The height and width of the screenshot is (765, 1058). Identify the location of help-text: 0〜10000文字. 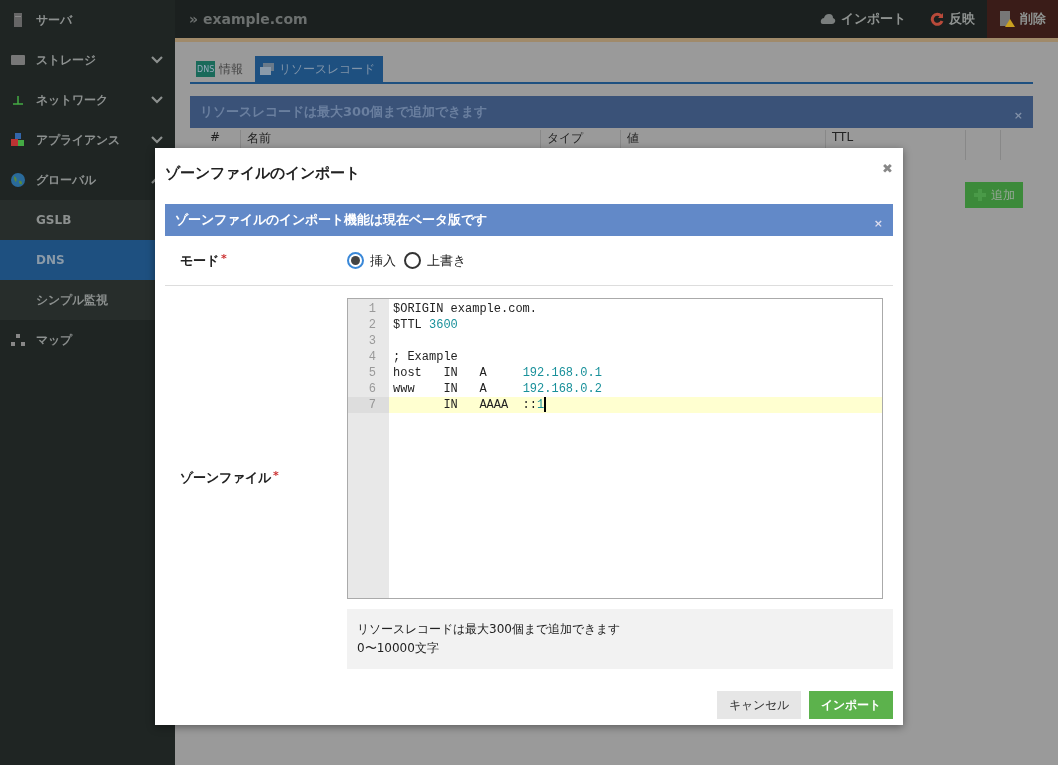
(398, 648).